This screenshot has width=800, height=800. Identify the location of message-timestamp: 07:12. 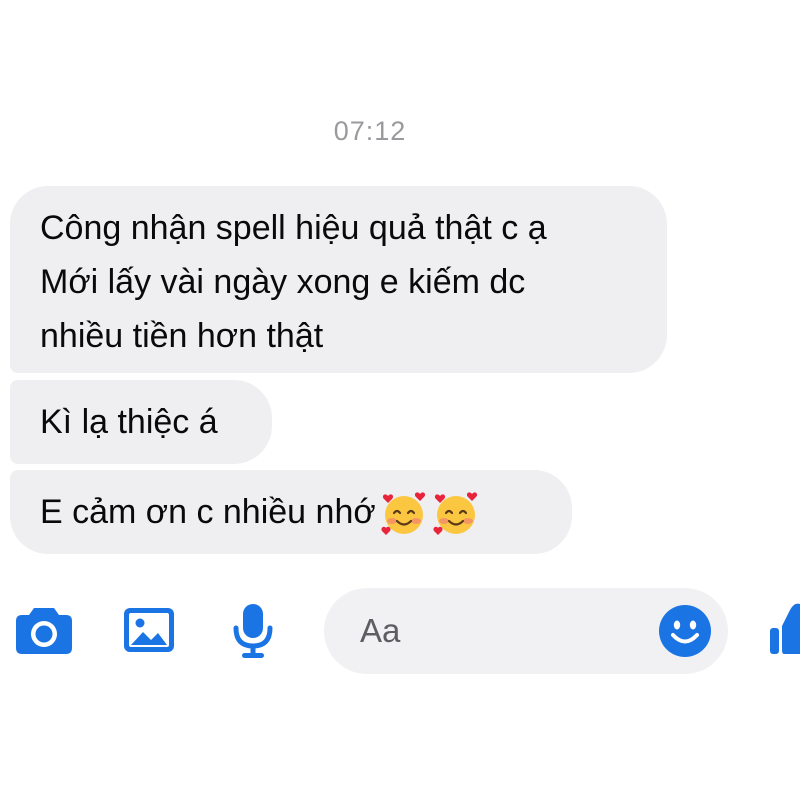
(370, 131).